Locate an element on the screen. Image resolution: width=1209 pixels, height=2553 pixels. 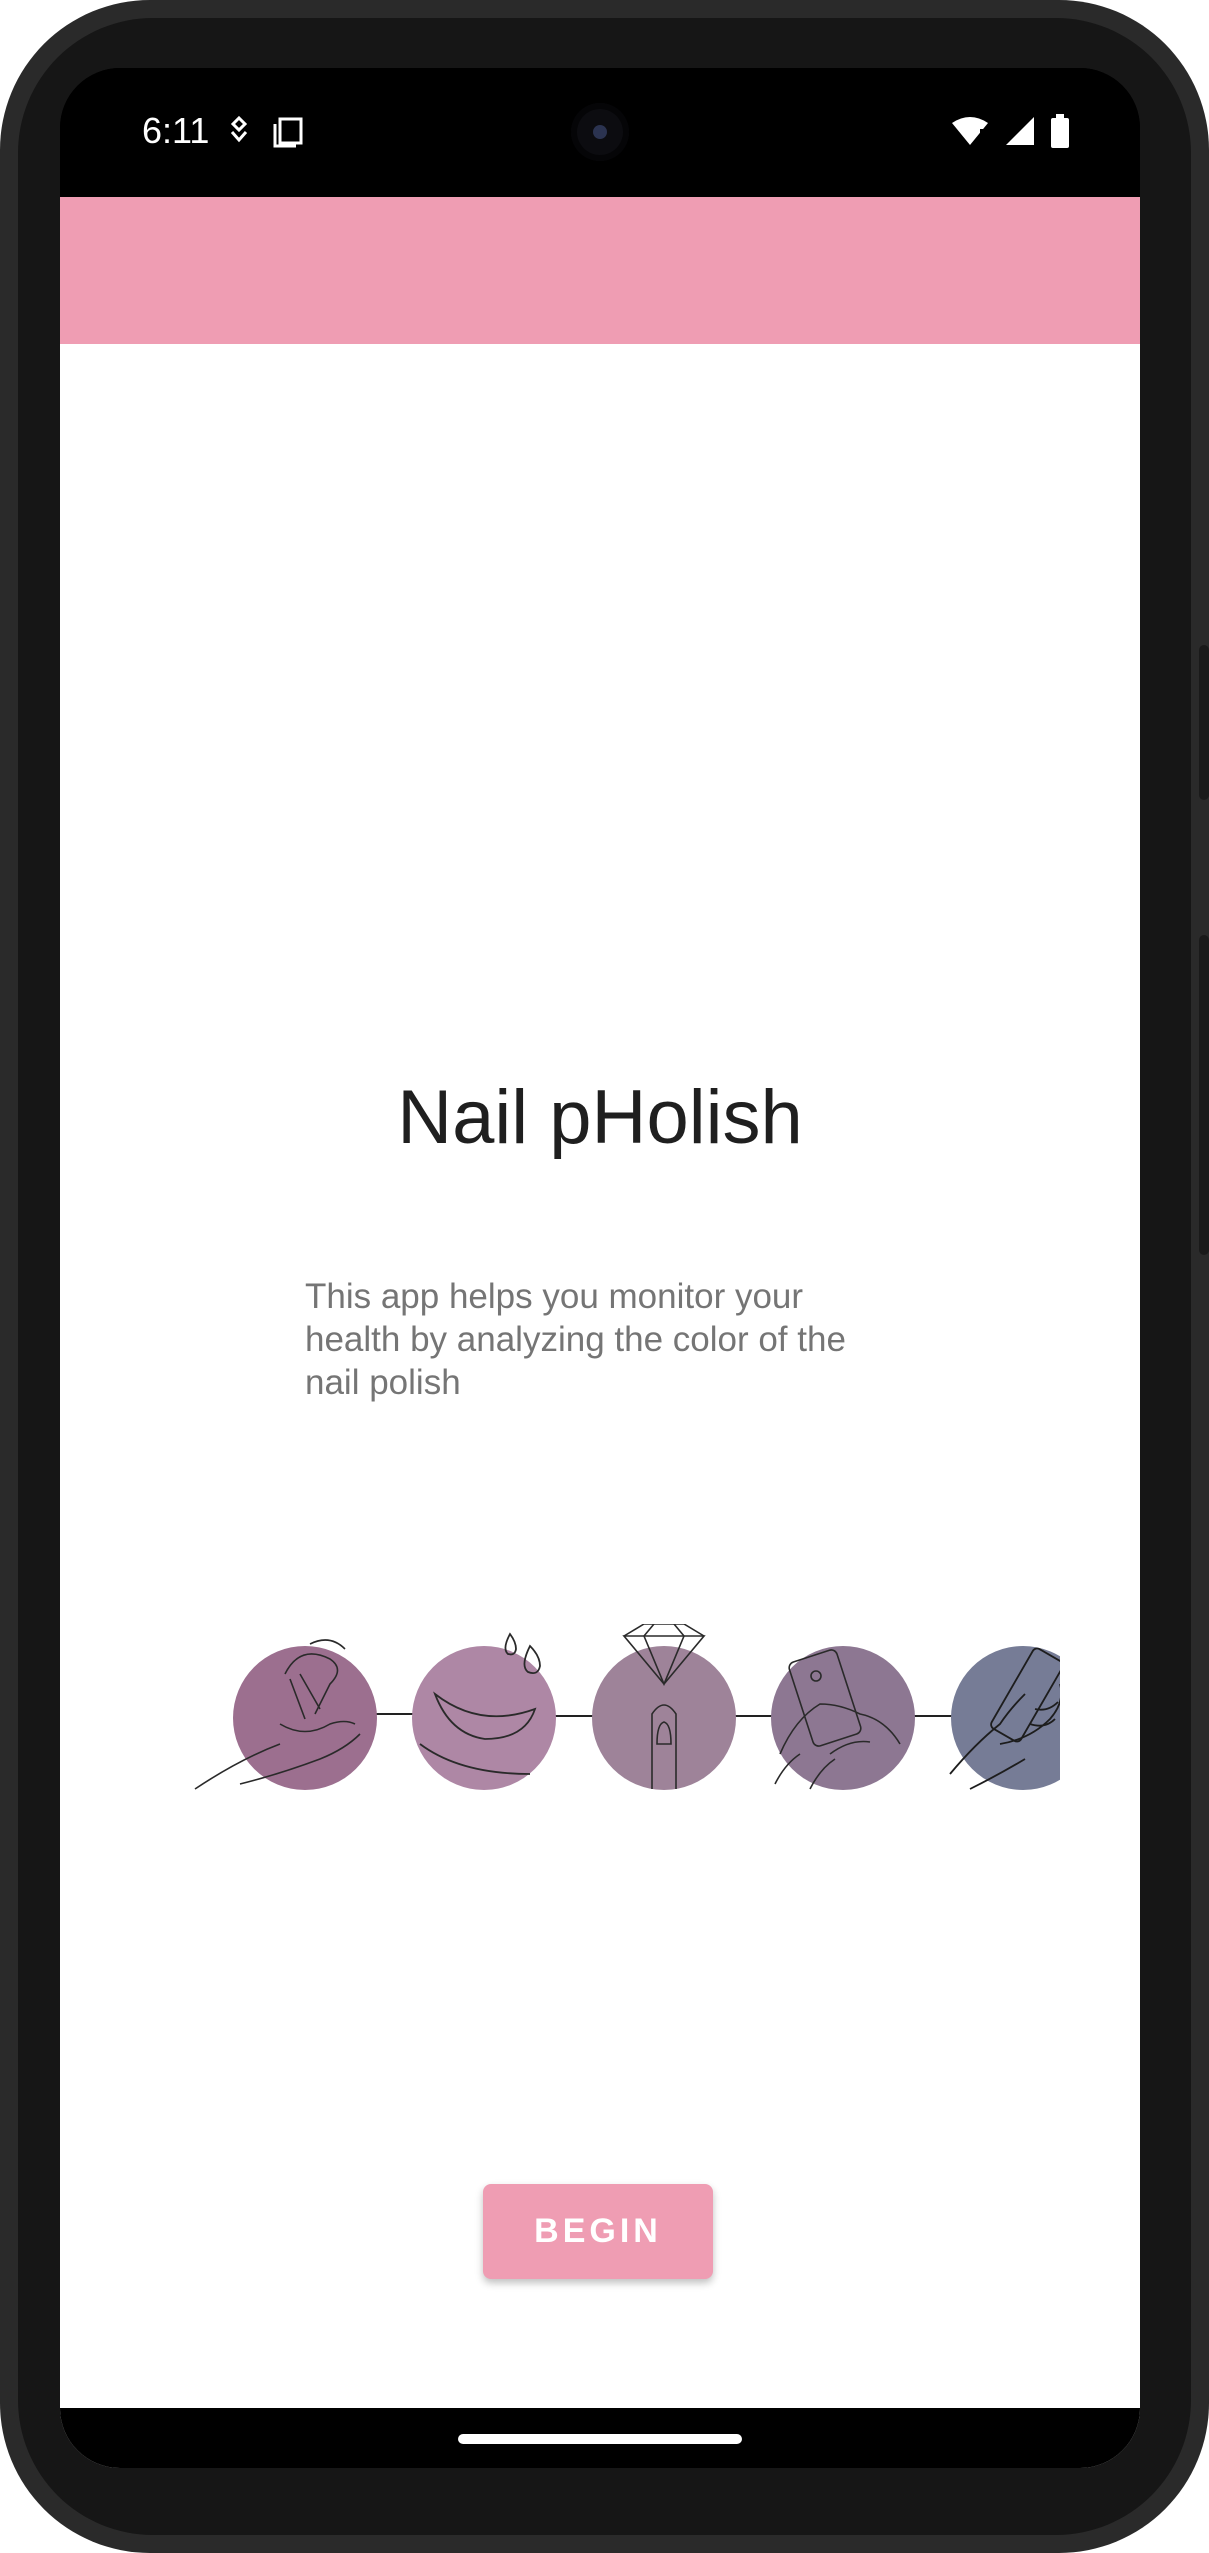
screenshot-icon is located at coordinates (288, 132).